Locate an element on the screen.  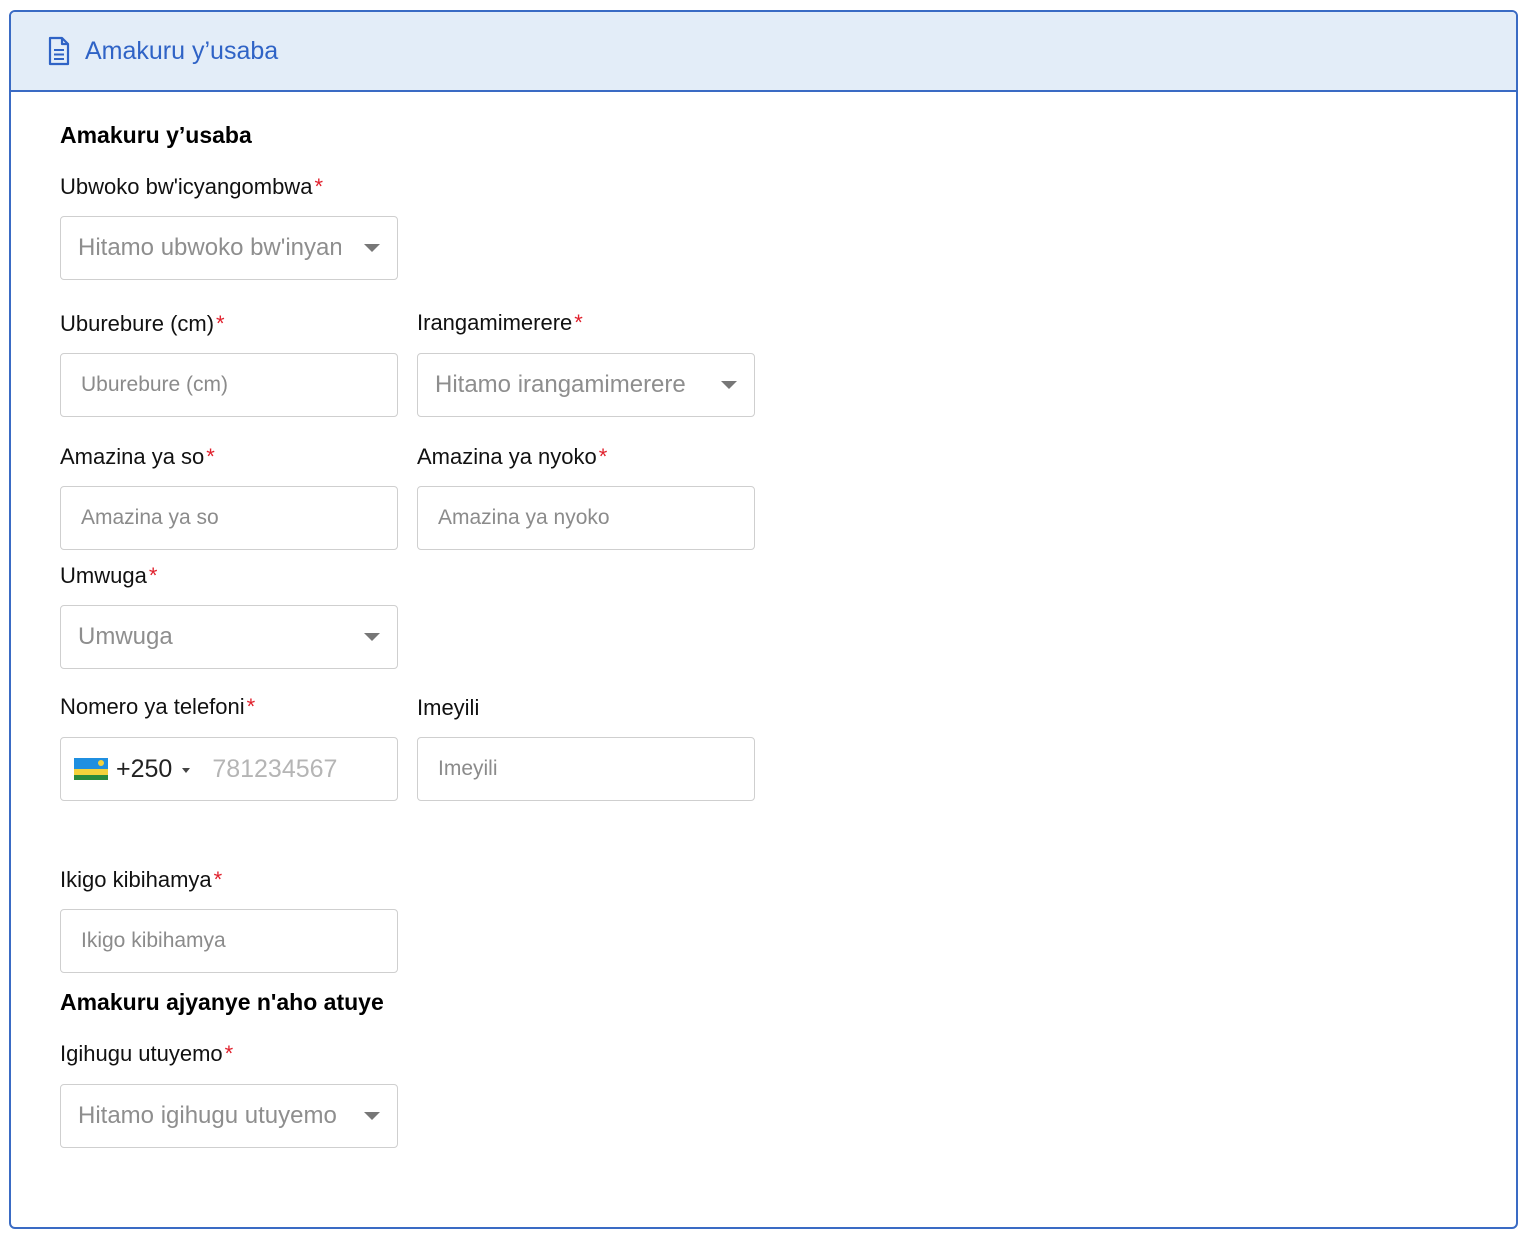
height-placeholder: Uburebure (cm) is located at coordinates (155, 384).